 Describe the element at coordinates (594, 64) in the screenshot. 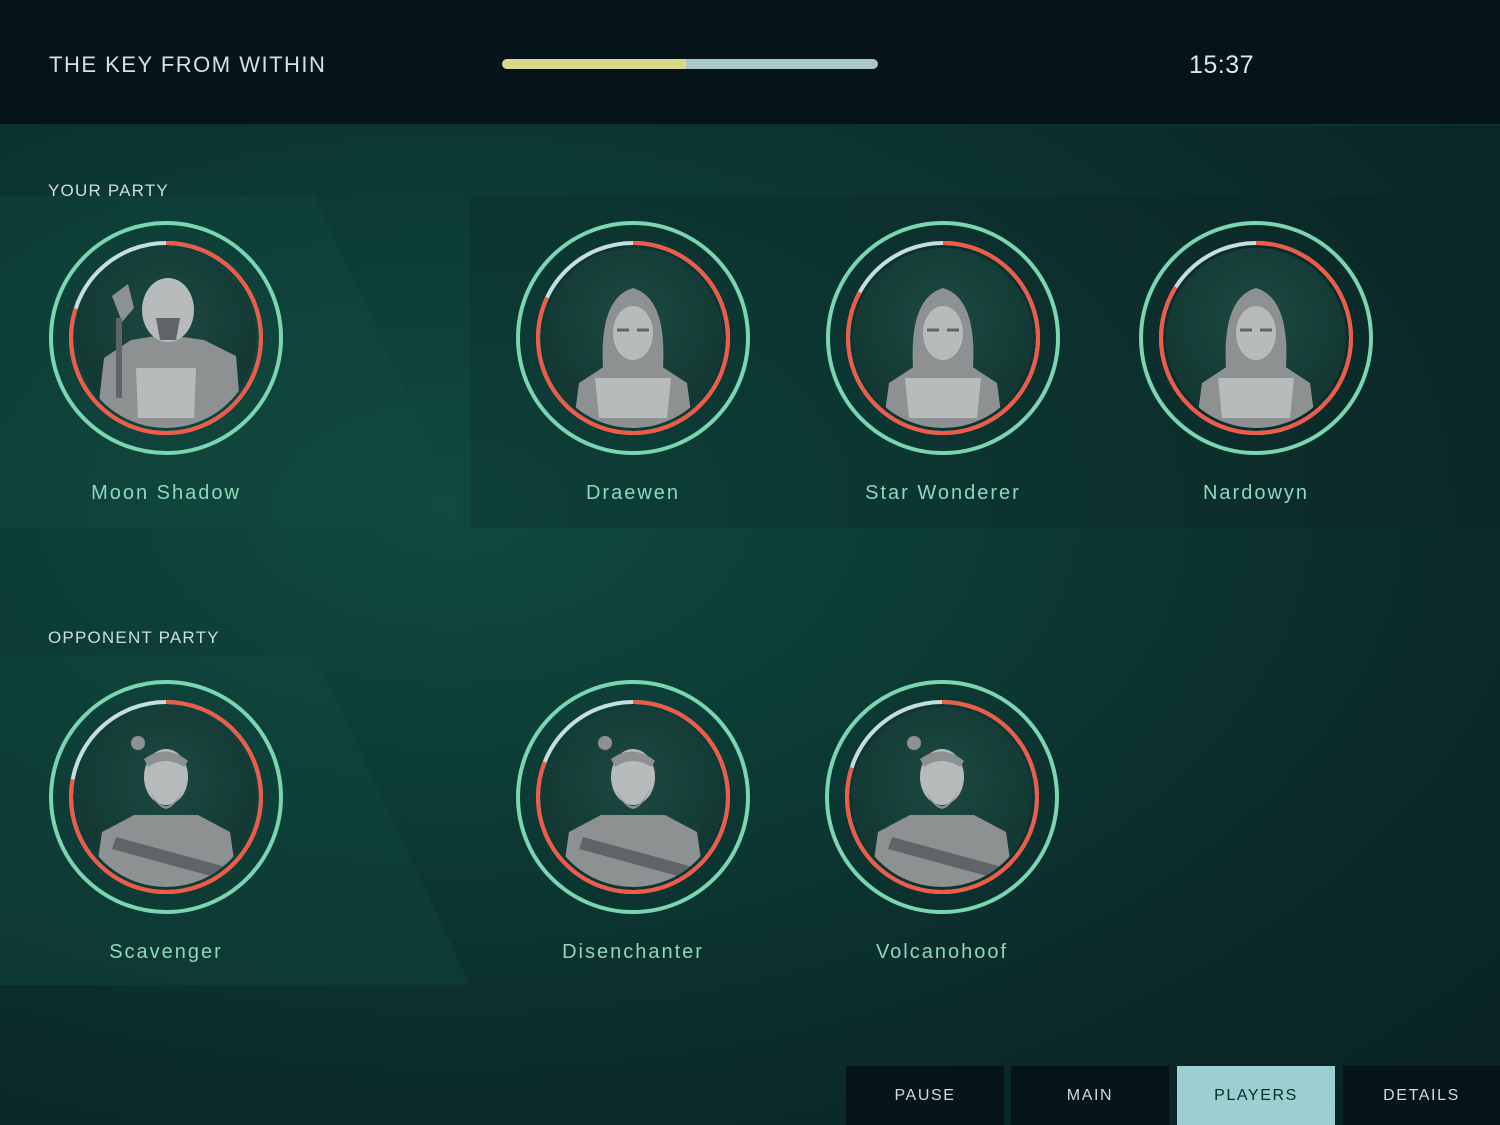

I see `game-progress-fill` at that location.